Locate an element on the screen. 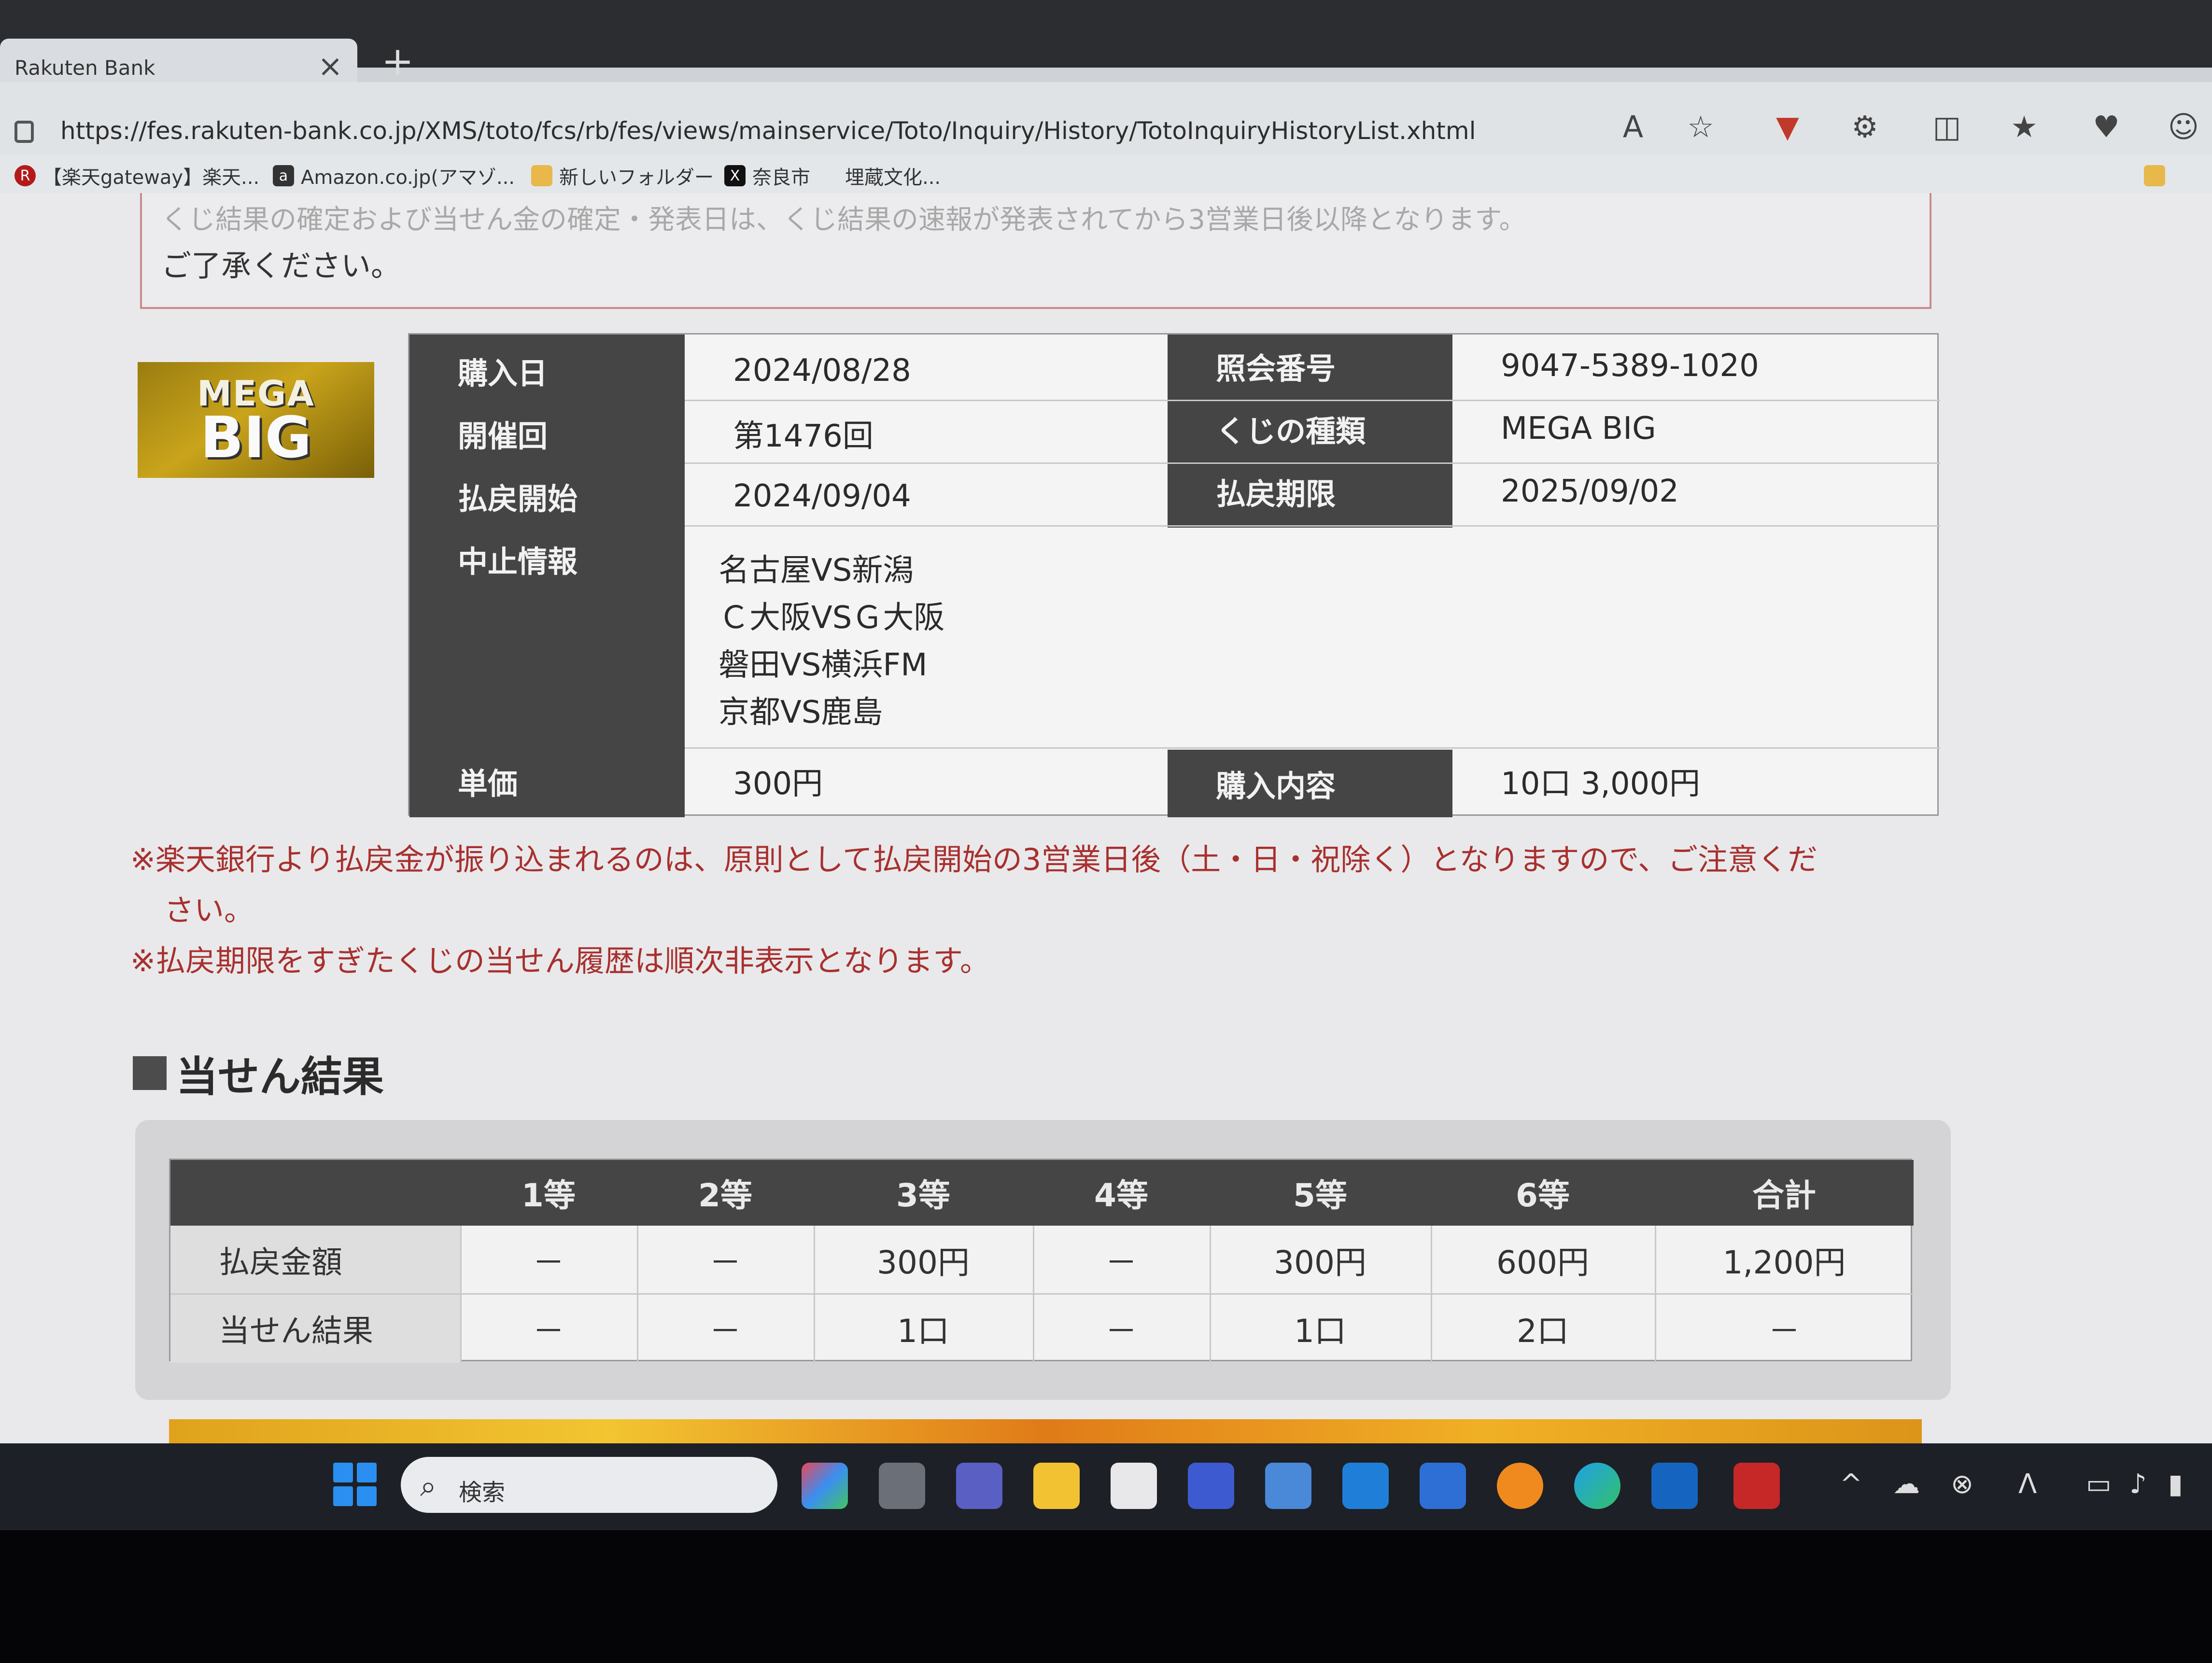 The height and width of the screenshot is (1663, 2212). chevron-up-icon: ^ is located at coordinates (1851, 1484).